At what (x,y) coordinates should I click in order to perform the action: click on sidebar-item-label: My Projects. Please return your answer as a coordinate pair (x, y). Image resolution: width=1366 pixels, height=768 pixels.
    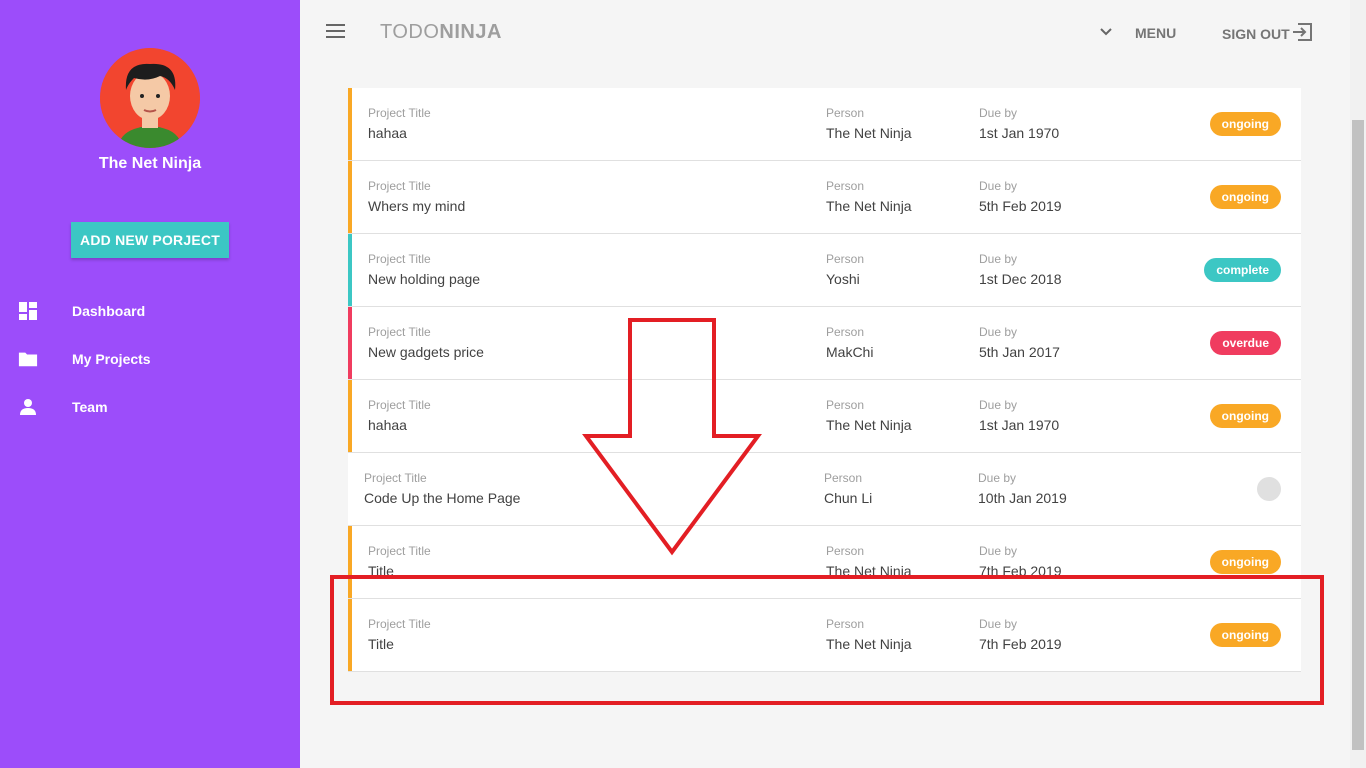
    Looking at the image, I should click on (111, 359).